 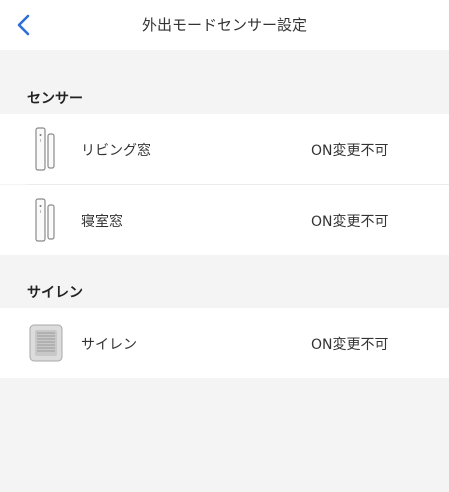 What do you see at coordinates (55, 293) in the screenshot?
I see `section-title: サイレン` at bounding box center [55, 293].